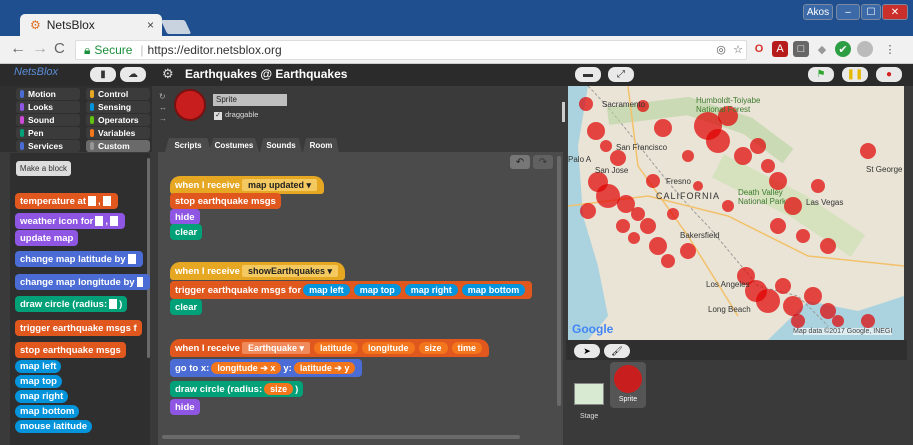 The image size is (913, 445). What do you see at coordinates (871, 12) in the screenshot?
I see `maximize-icon: ☐` at bounding box center [871, 12].